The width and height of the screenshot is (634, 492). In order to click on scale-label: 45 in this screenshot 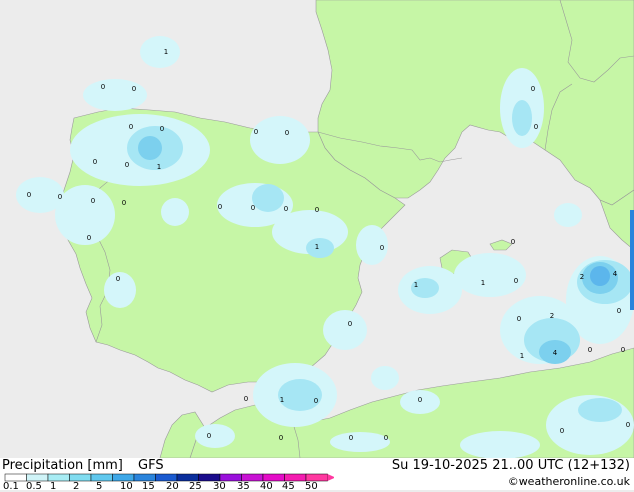, I will do `click(288, 486)`.